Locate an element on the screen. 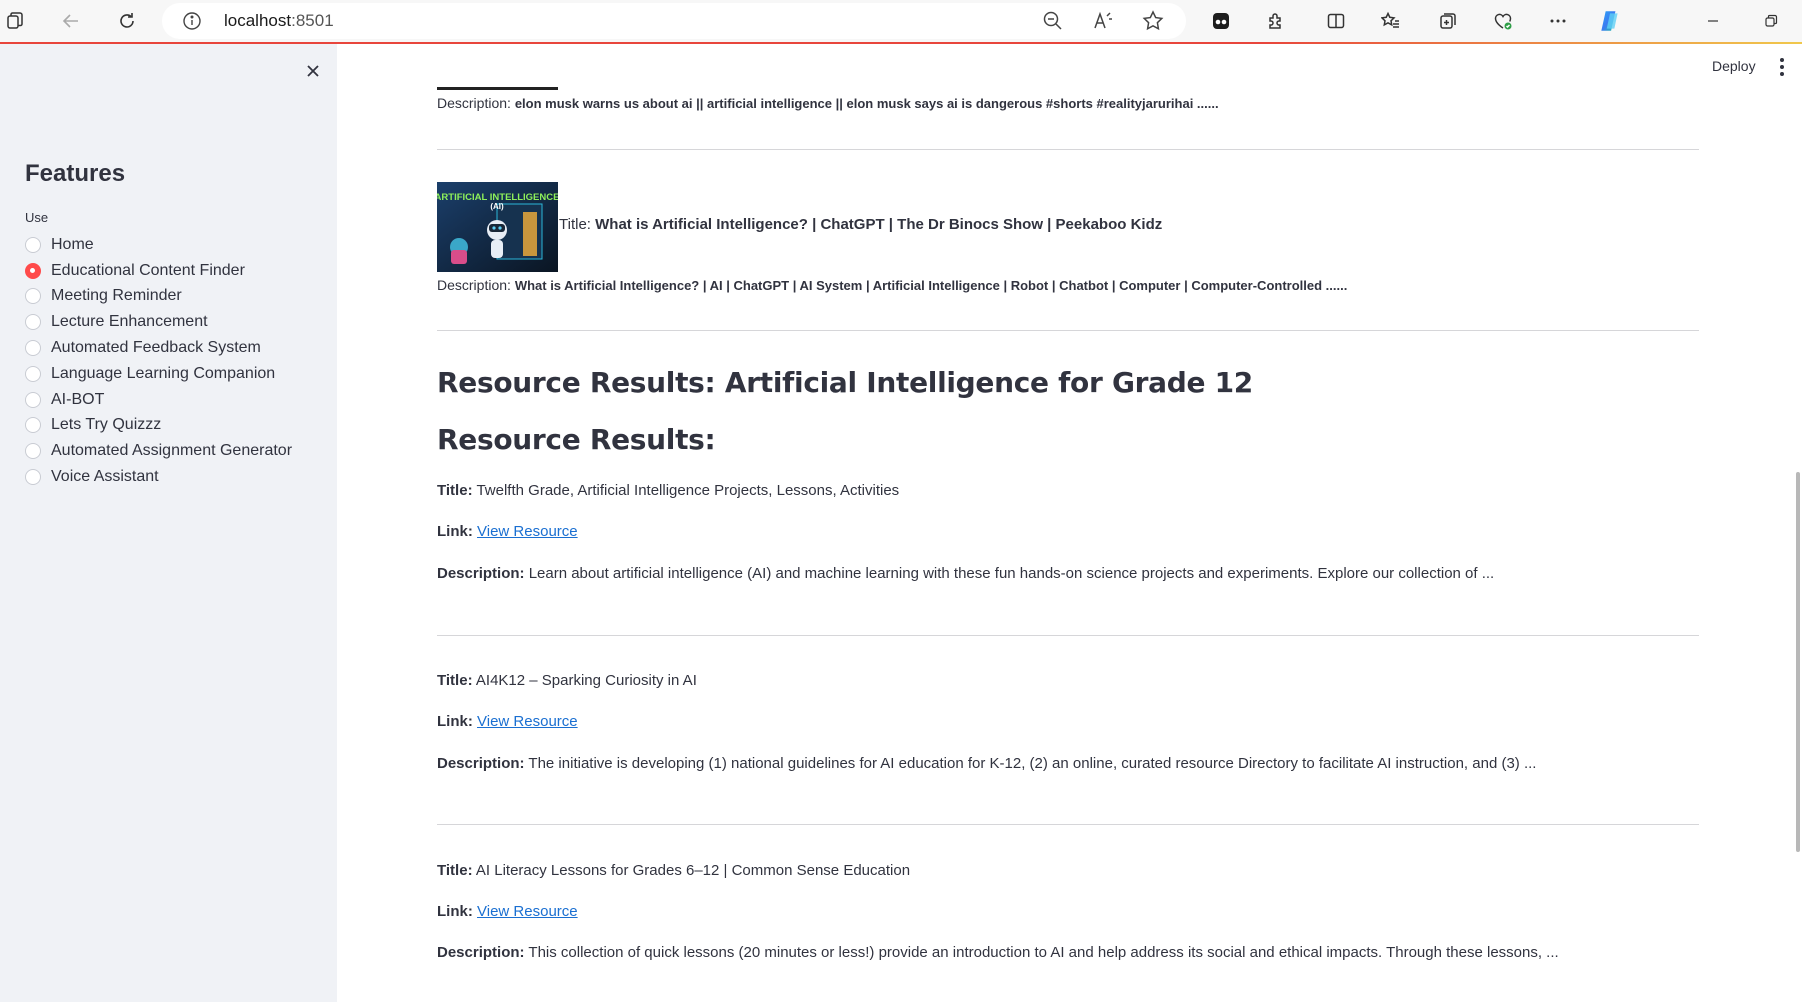 This screenshot has width=1802, height=1002. split-screen-icon is located at coordinates (1336, 21).